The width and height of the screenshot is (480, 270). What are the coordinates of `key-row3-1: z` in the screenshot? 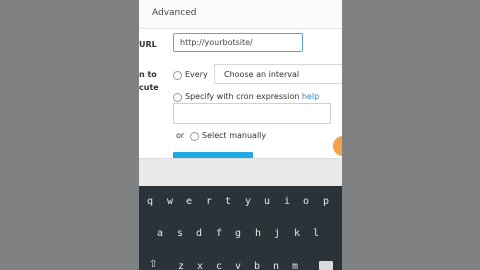 It's located at (181, 265).